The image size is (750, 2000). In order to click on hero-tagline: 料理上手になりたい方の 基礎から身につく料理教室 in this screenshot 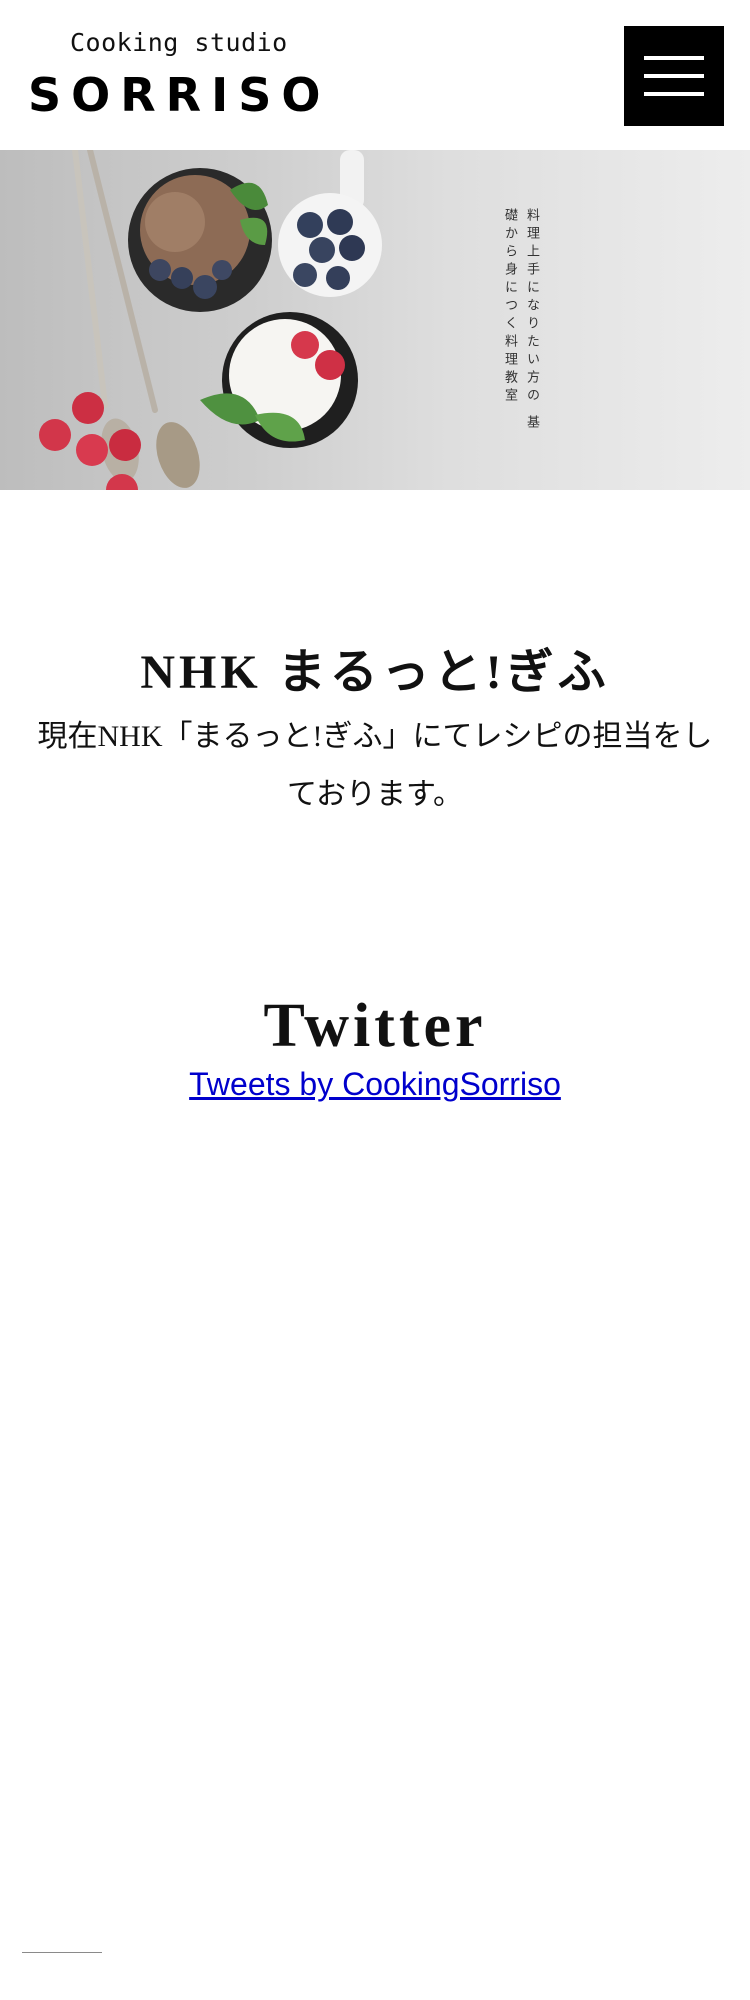, I will do `click(520, 321)`.